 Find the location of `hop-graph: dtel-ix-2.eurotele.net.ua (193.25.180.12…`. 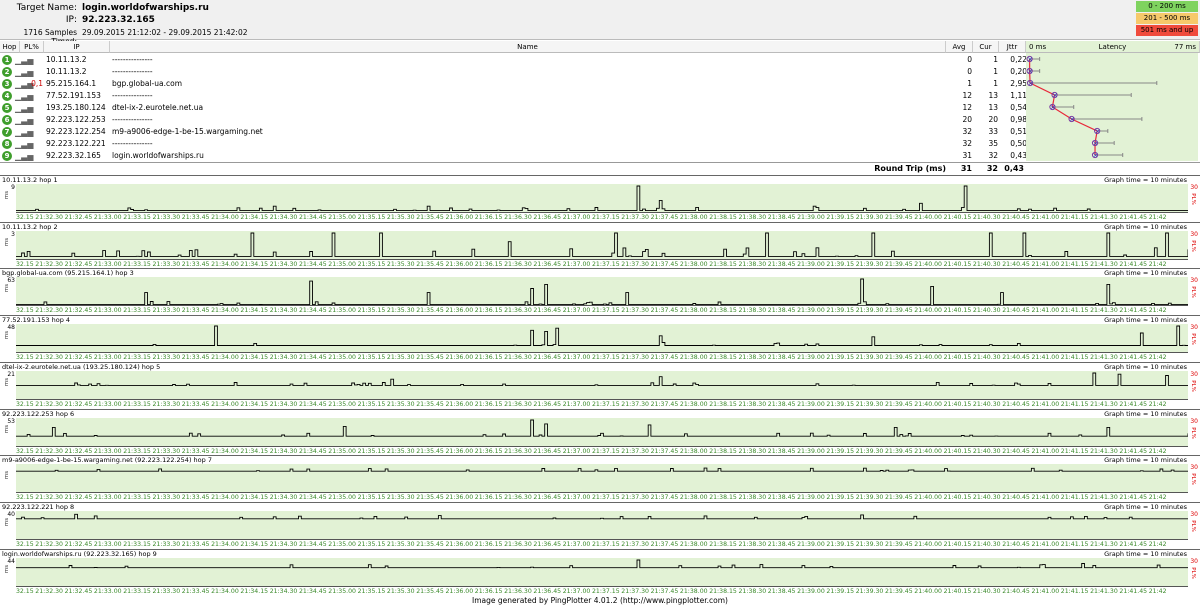

hop-graph: dtel-ix-2.eurotele.net.ua (193.25.180.12… is located at coordinates (600, 385).